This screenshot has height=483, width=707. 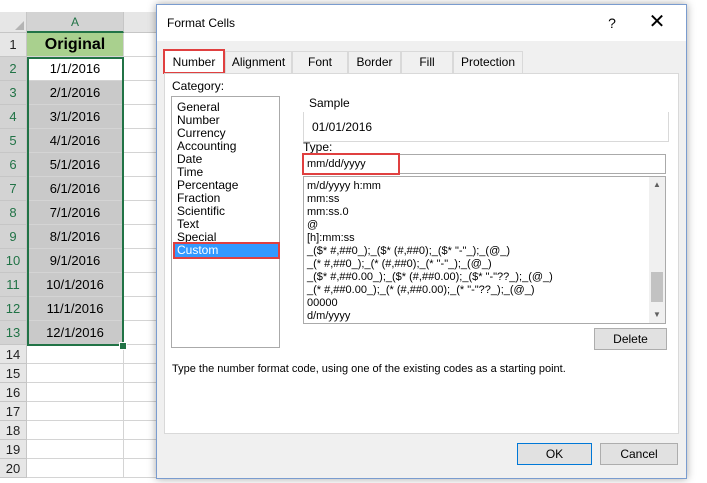 I want to click on ok-button: OK, so click(x=554, y=454).